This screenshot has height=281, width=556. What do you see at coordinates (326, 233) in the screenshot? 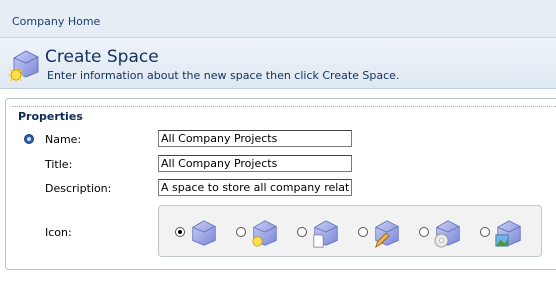
I see `space-document-icon` at bounding box center [326, 233].